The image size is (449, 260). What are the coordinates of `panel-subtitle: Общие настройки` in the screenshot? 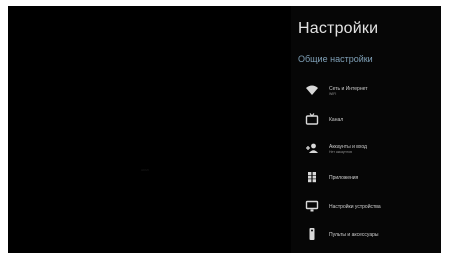 It's located at (335, 59).